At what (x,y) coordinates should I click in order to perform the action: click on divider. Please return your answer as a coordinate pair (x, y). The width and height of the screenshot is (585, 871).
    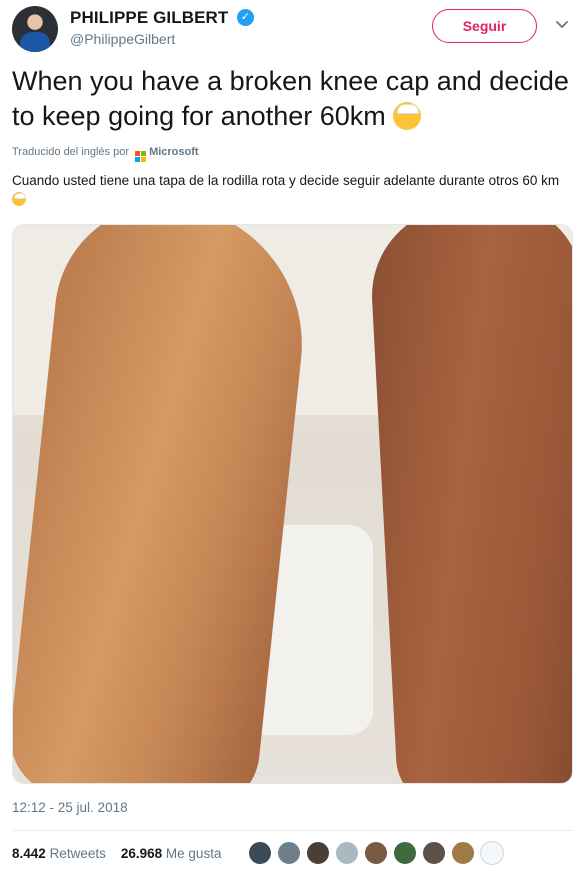
    Looking at the image, I should click on (292, 830).